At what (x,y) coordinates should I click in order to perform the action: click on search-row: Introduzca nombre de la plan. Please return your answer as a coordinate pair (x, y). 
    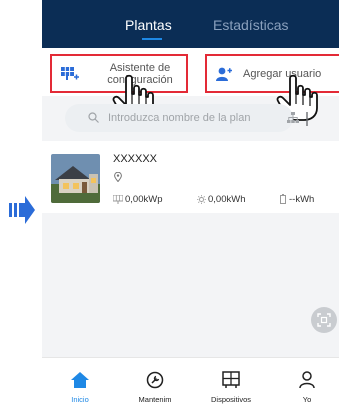
    Looking at the image, I should click on (190, 119).